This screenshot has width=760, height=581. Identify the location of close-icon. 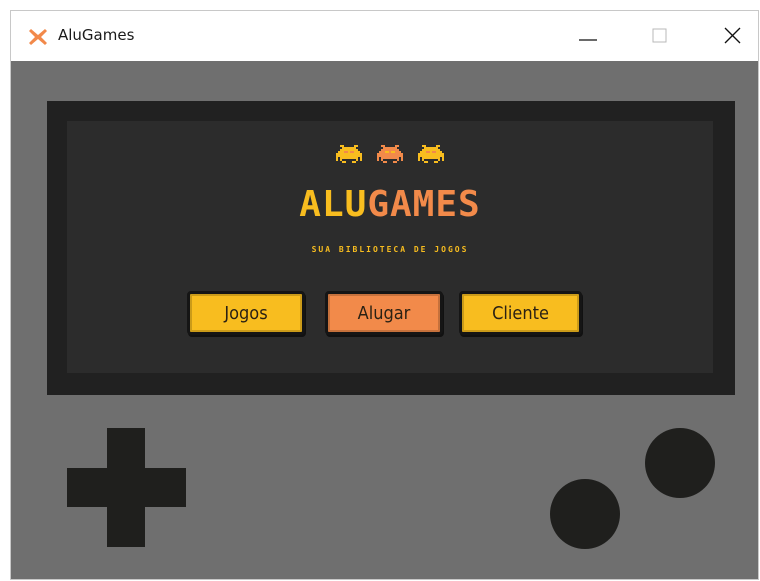
(732, 35).